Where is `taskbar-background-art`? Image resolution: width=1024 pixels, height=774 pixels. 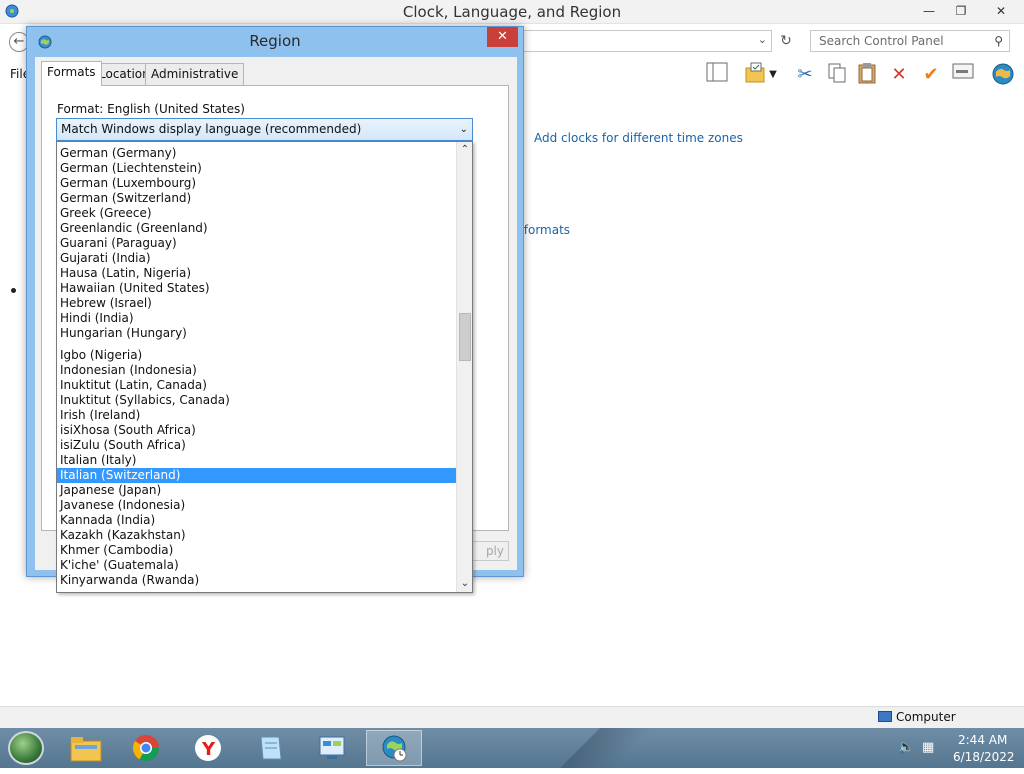
taskbar-background-art is located at coordinates (590, 748).